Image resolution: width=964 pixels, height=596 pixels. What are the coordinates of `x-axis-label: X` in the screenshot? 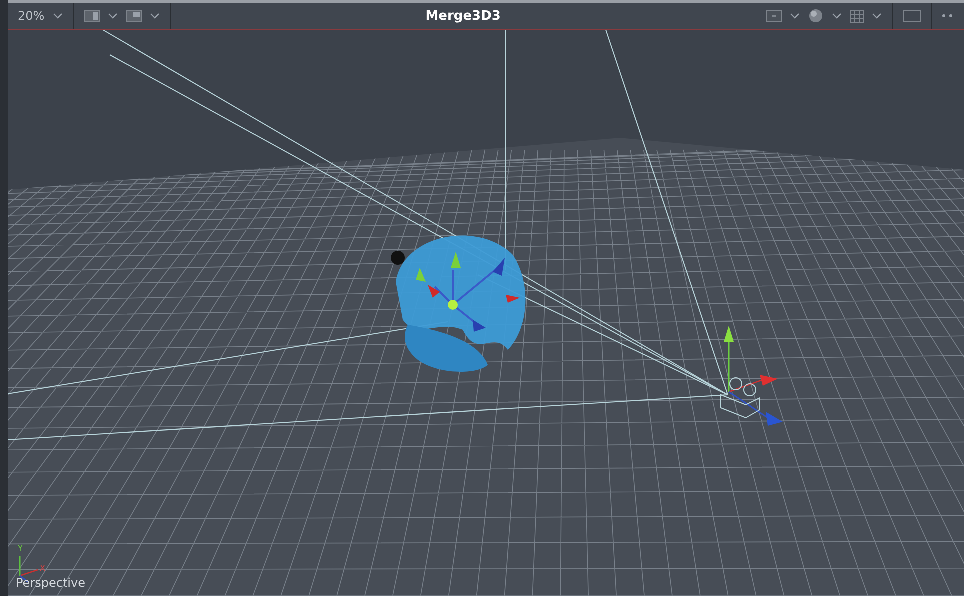 It's located at (43, 568).